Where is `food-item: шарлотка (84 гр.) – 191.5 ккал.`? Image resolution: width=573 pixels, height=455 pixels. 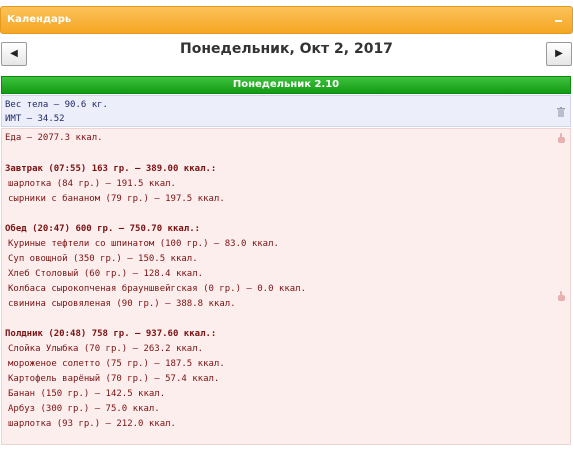
food-item: шарлотка (84 гр.) – 191.5 ккал. is located at coordinates (92, 184).